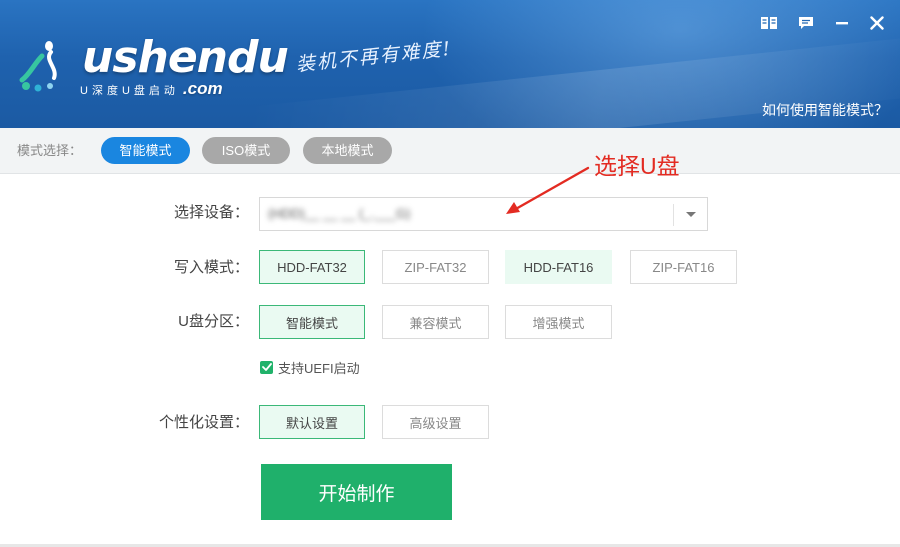 The image size is (900, 547). I want to click on message-icon, so click(806, 23).